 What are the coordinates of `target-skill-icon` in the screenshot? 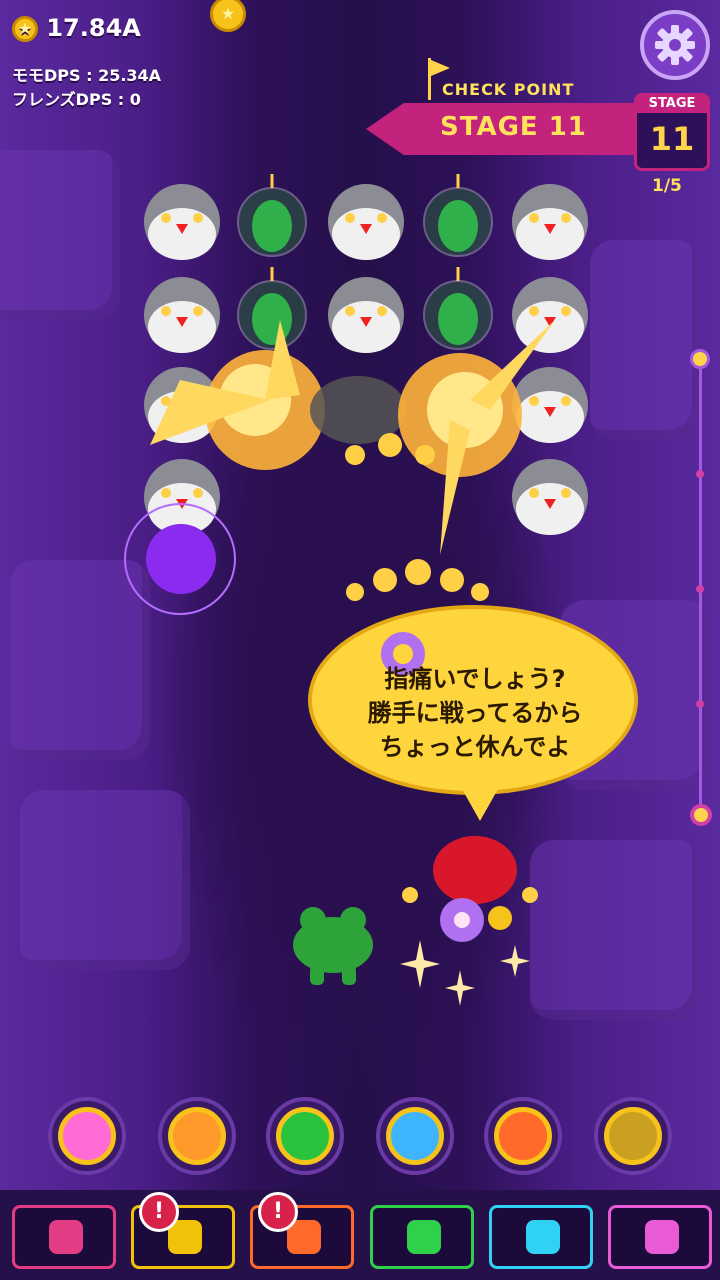 It's located at (305, 1136).